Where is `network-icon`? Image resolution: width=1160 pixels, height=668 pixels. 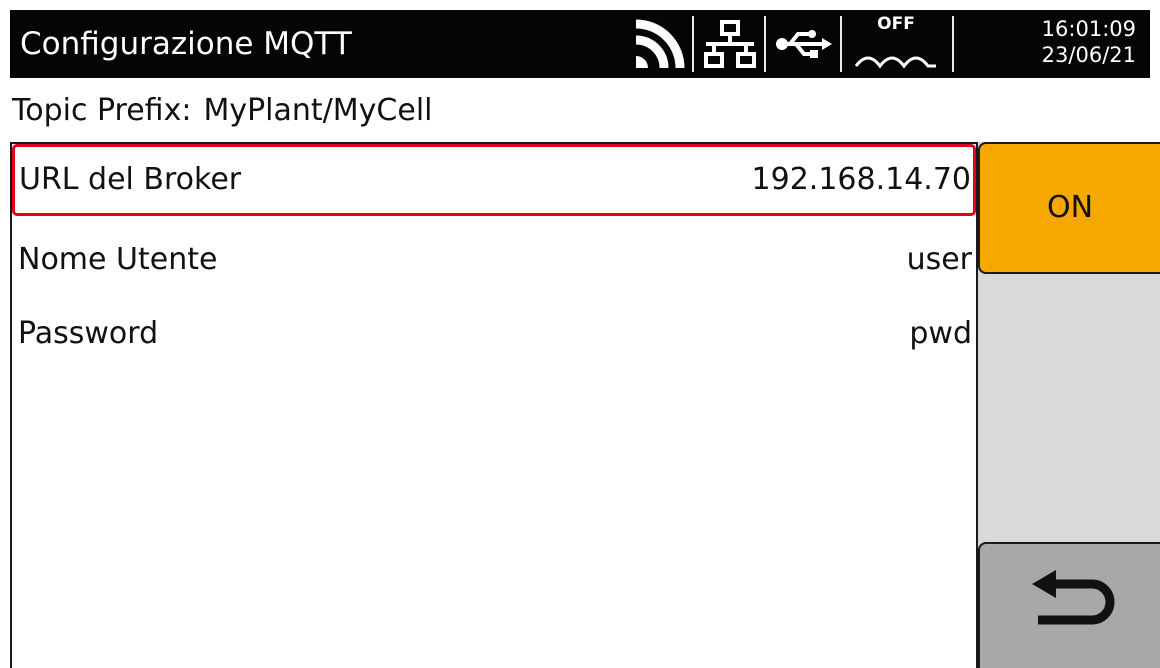 network-icon is located at coordinates (730, 44).